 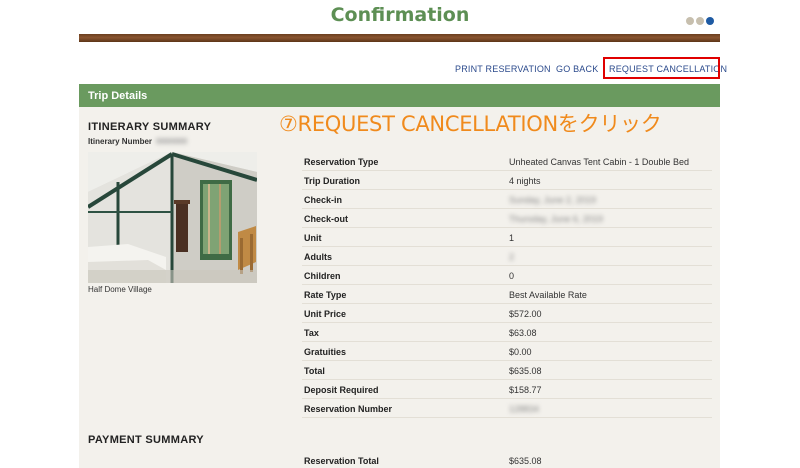 What do you see at coordinates (325, 295) in the screenshot?
I see `detail-label: Rate Type` at bounding box center [325, 295].